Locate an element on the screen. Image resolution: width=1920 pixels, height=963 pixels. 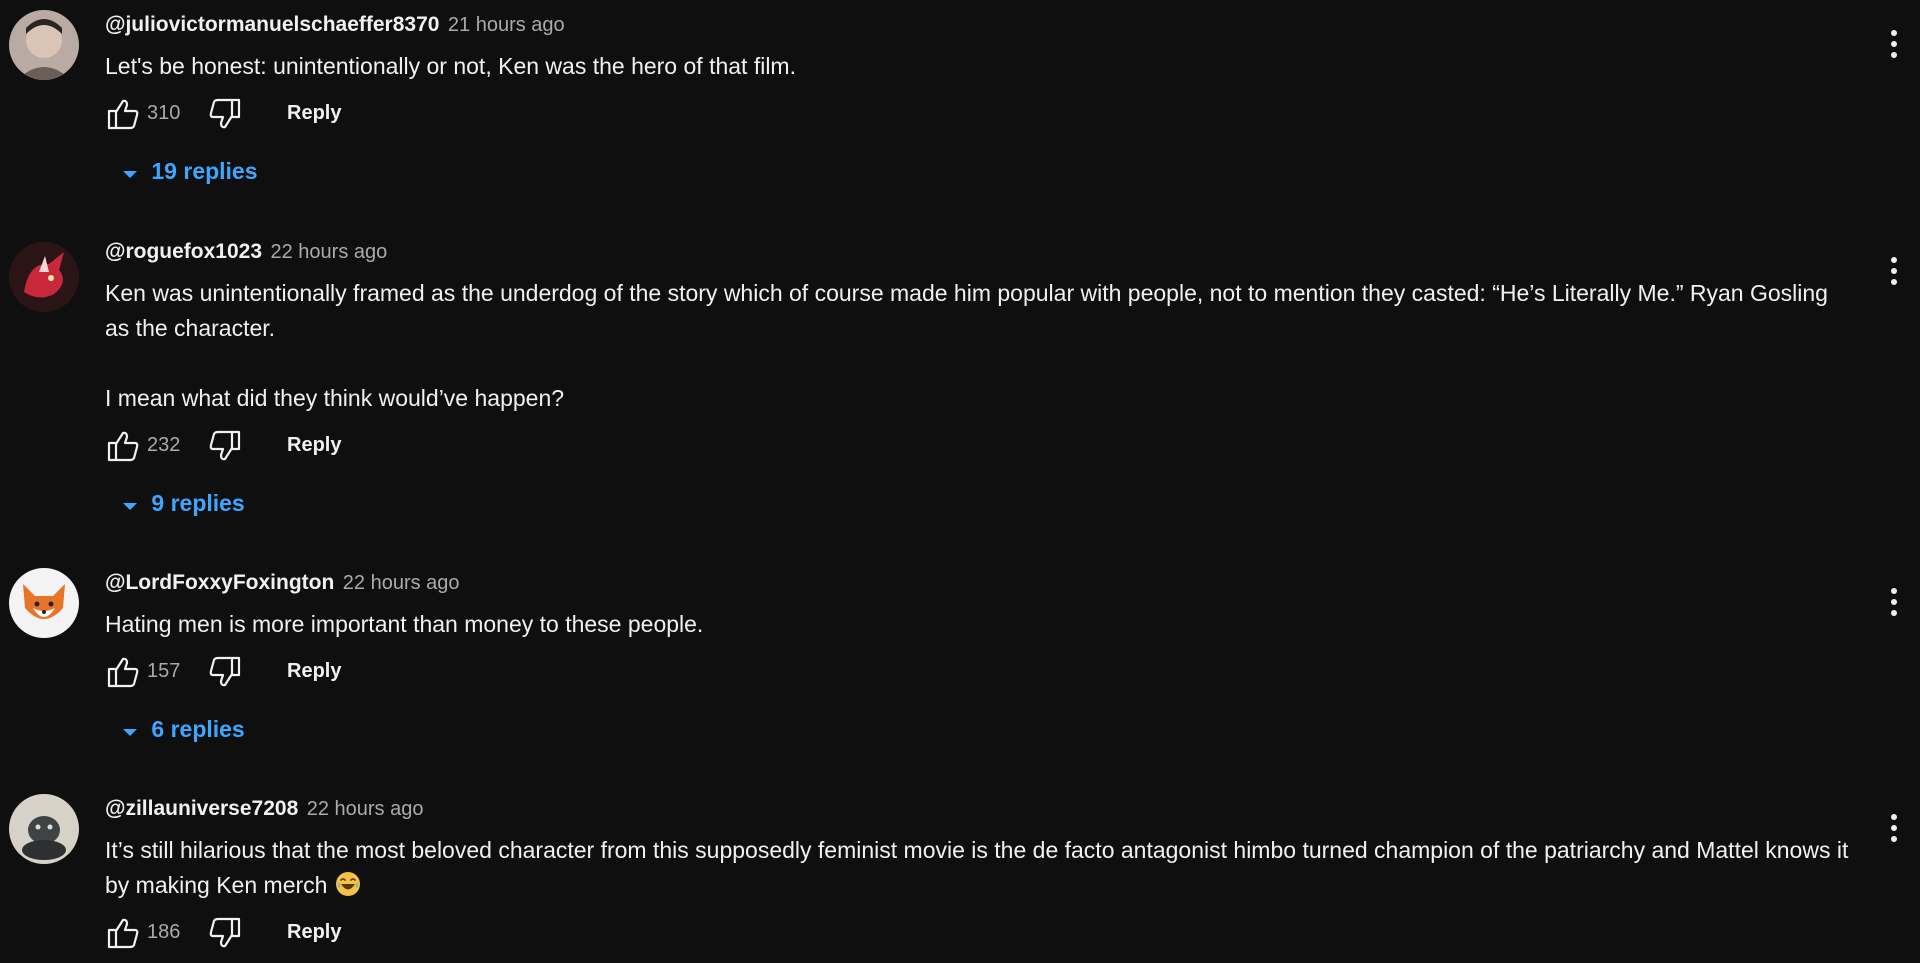
view-replies-button: 9 replies is located at coordinates (180, 503).